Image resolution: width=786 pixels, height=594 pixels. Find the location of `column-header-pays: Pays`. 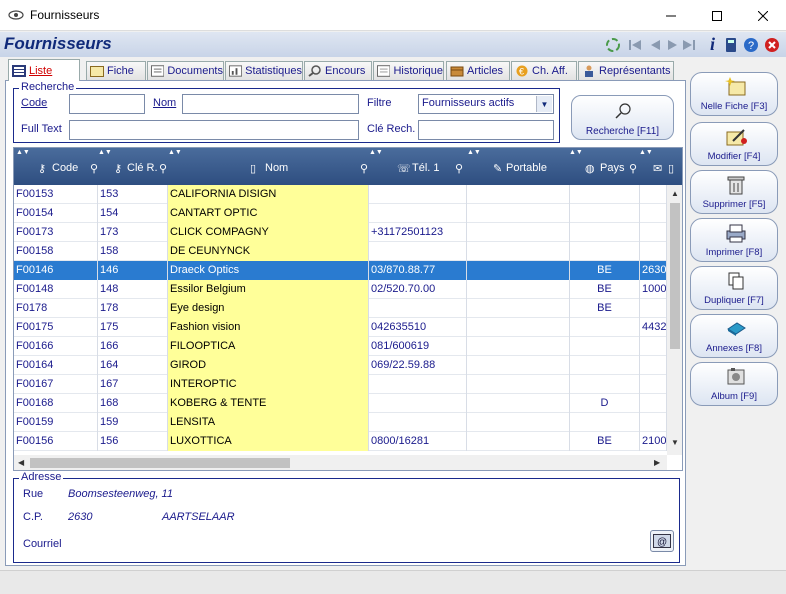

column-header-pays: Pays is located at coordinates (612, 168).